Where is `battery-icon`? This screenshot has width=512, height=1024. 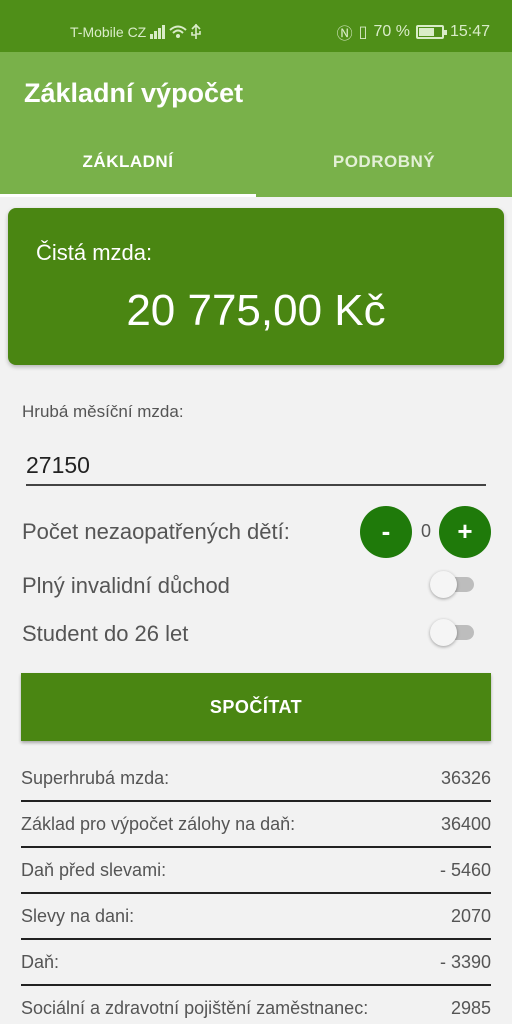
battery-icon is located at coordinates (431, 32).